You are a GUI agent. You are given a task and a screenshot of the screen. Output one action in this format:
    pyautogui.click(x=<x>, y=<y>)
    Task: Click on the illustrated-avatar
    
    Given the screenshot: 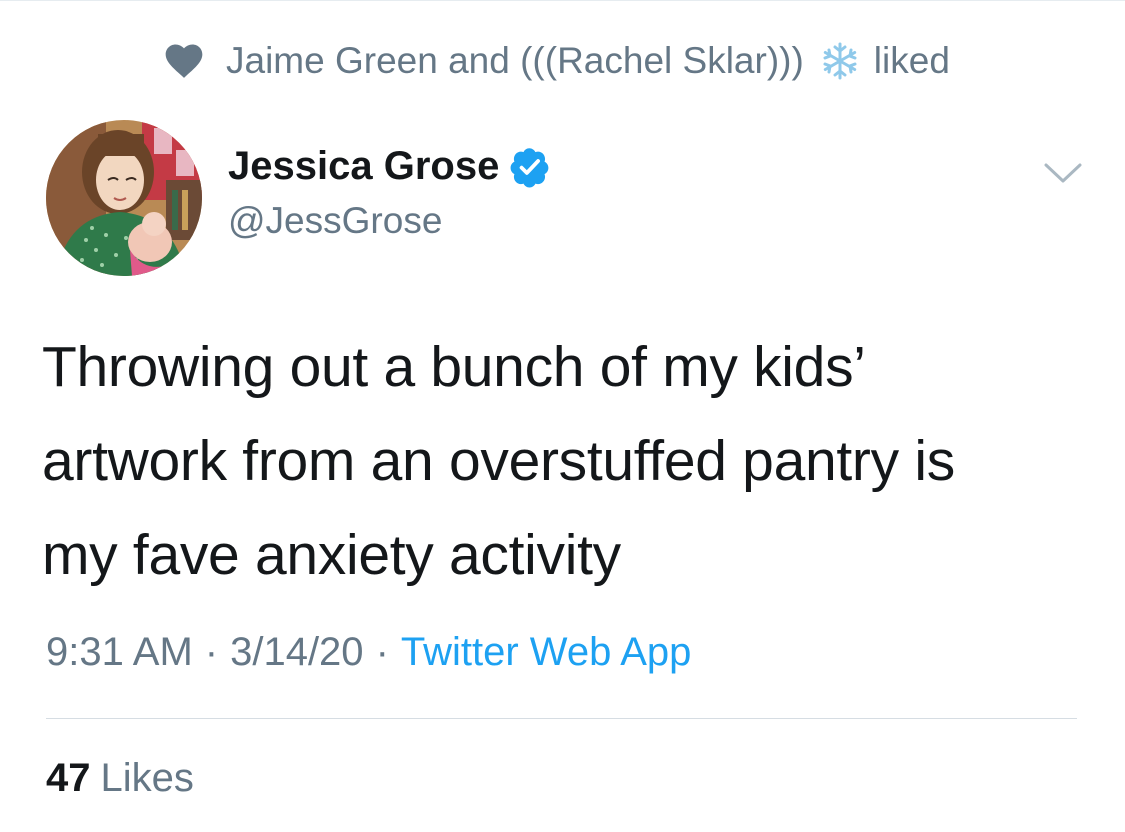 What is the action you would take?
    pyautogui.click(x=124, y=198)
    